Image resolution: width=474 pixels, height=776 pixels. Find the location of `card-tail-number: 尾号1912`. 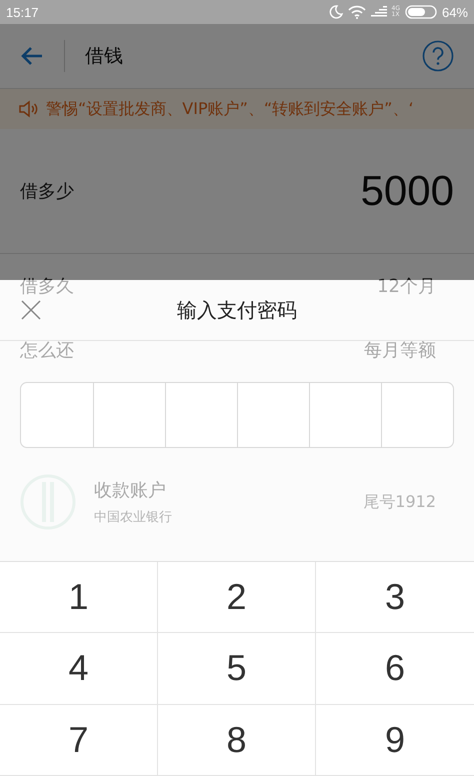

card-tail-number: 尾号1912 is located at coordinates (399, 502).